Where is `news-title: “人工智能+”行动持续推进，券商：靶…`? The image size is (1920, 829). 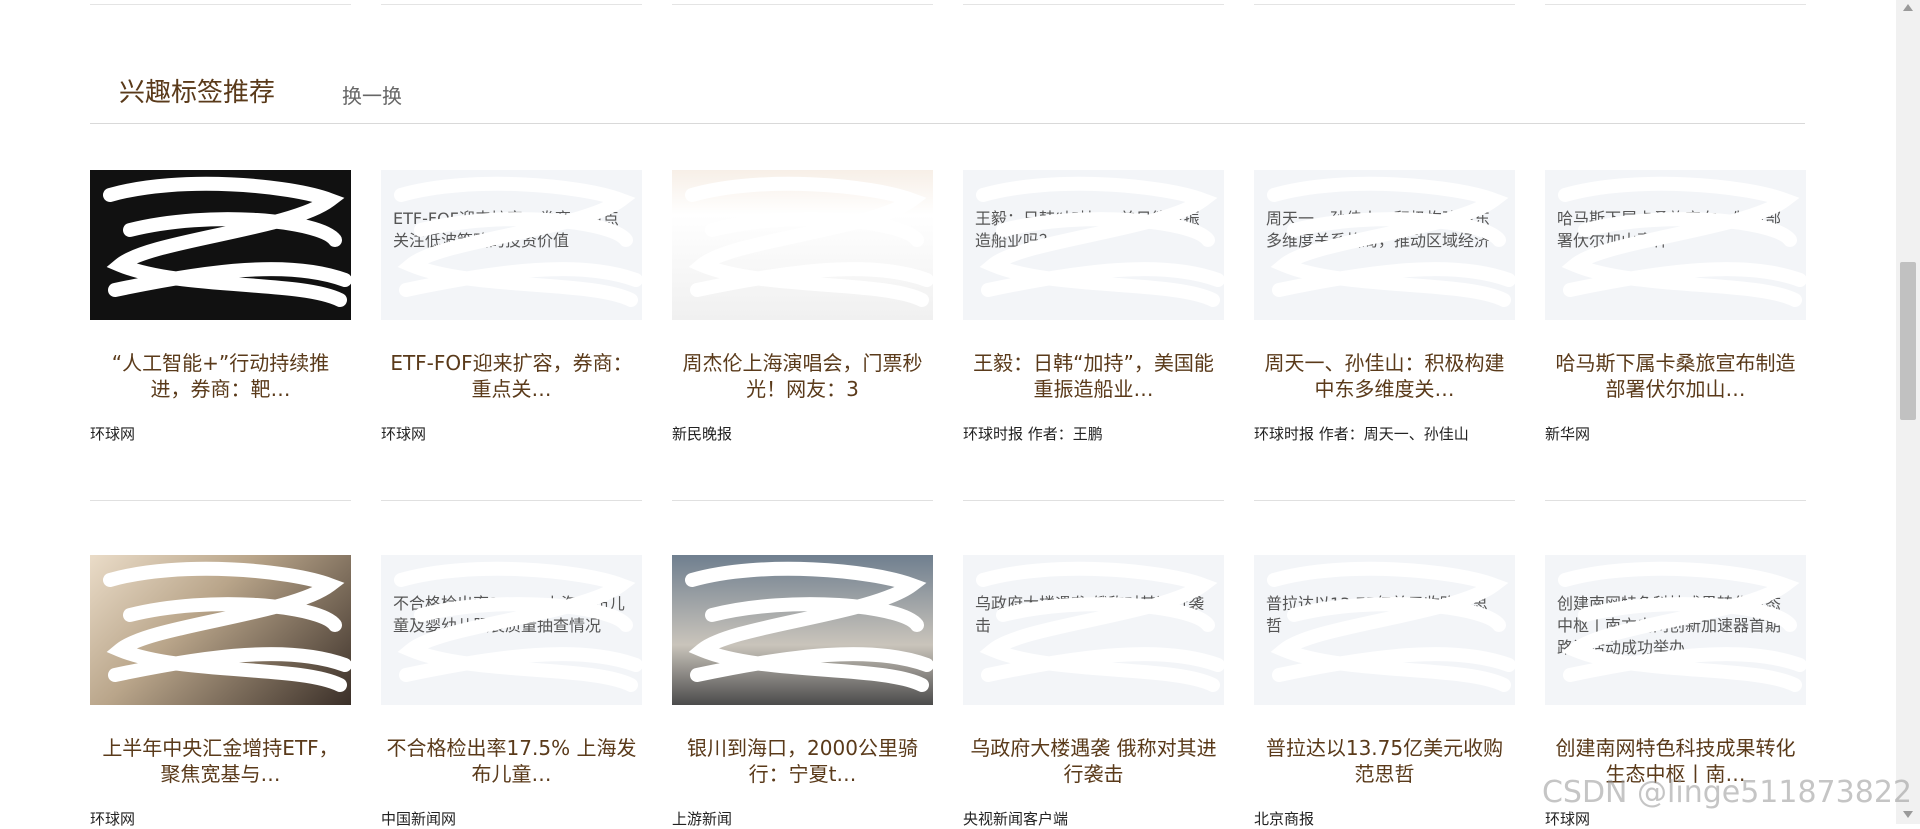 news-title: “人工智能+”行动持续推进，券商：靶… is located at coordinates (220, 376).